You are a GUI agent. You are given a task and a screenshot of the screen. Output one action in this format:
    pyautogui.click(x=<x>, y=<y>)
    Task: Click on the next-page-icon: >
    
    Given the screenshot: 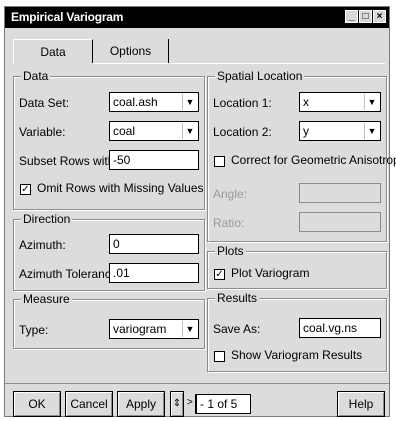 What is the action you would take?
    pyautogui.click(x=190, y=402)
    